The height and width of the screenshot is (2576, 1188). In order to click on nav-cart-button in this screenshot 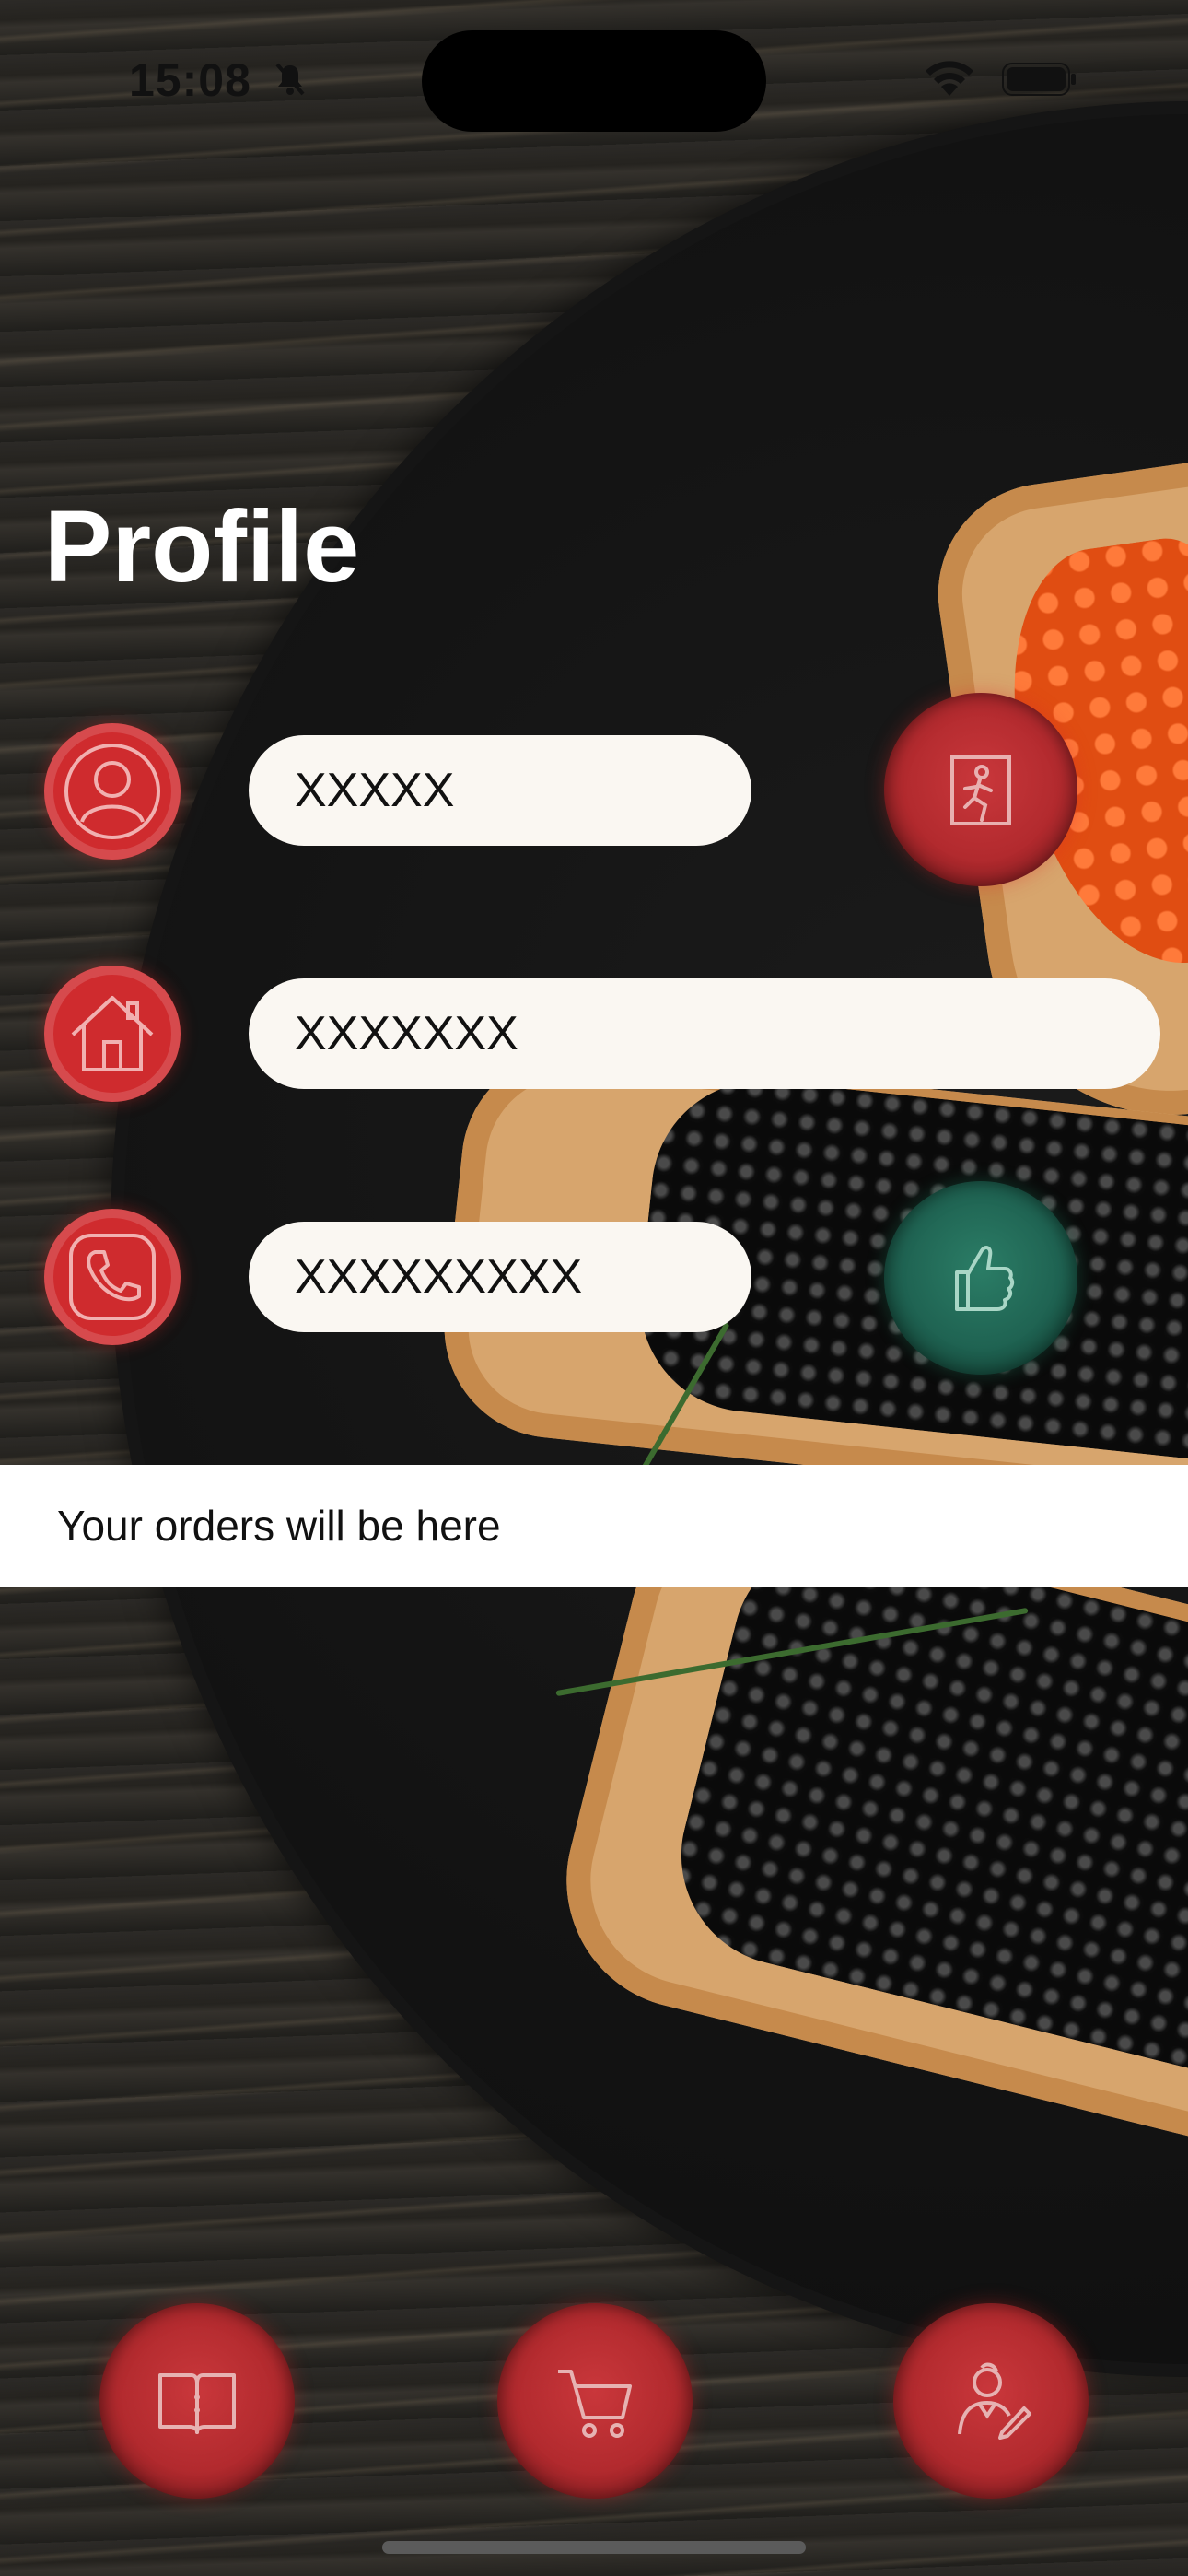, I will do `click(595, 2401)`.